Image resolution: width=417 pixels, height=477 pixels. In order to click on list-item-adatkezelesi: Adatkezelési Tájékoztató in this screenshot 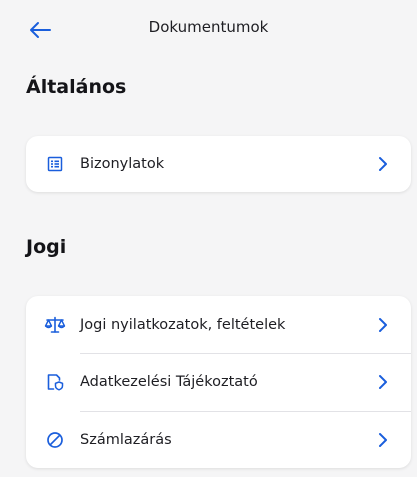, I will do `click(218, 382)`.